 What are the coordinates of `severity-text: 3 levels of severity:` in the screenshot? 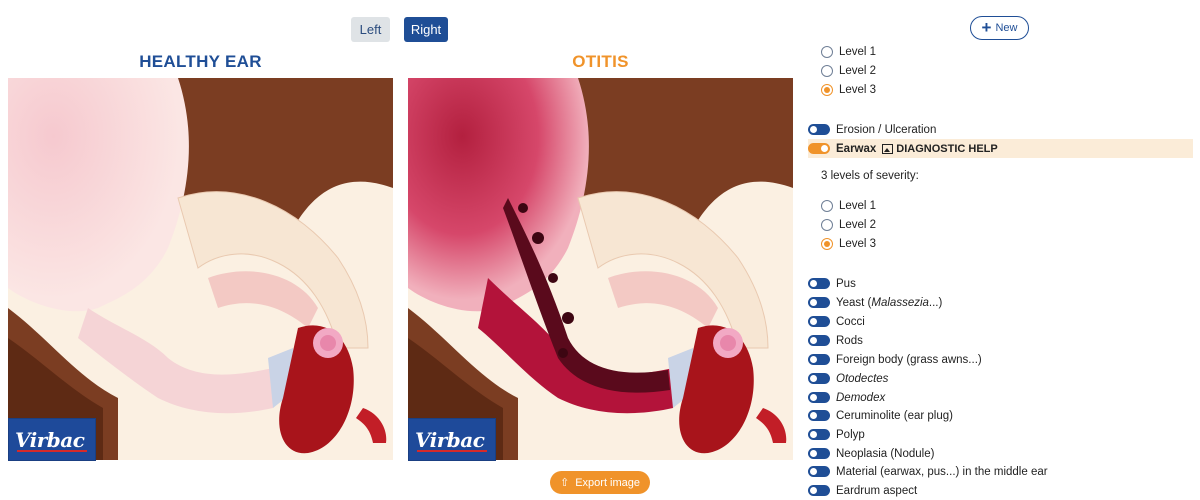 It's located at (870, 176).